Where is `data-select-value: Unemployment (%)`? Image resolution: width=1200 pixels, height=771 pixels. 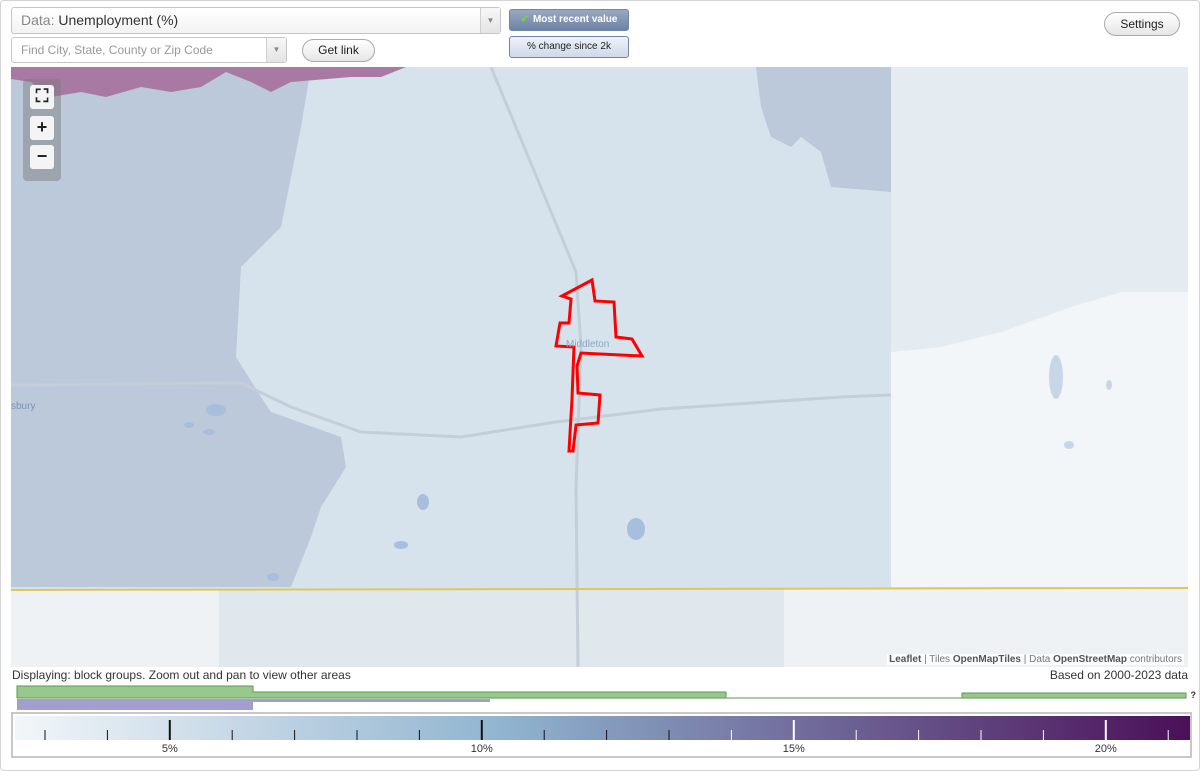 data-select-value: Unemployment (%) is located at coordinates (118, 20).